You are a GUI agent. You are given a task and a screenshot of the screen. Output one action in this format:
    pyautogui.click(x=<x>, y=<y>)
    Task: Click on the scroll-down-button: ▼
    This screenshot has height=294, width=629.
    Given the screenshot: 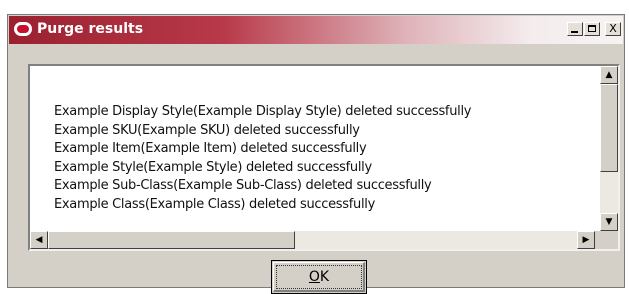 What is the action you would take?
    pyautogui.click(x=609, y=222)
    